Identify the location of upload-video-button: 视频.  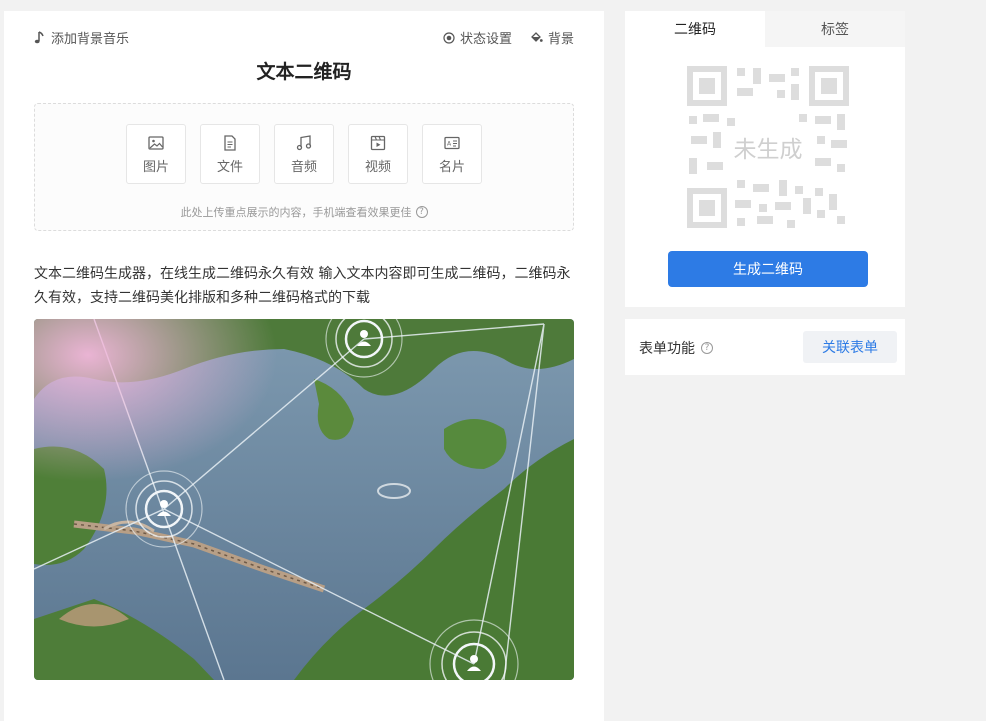
(378, 154).